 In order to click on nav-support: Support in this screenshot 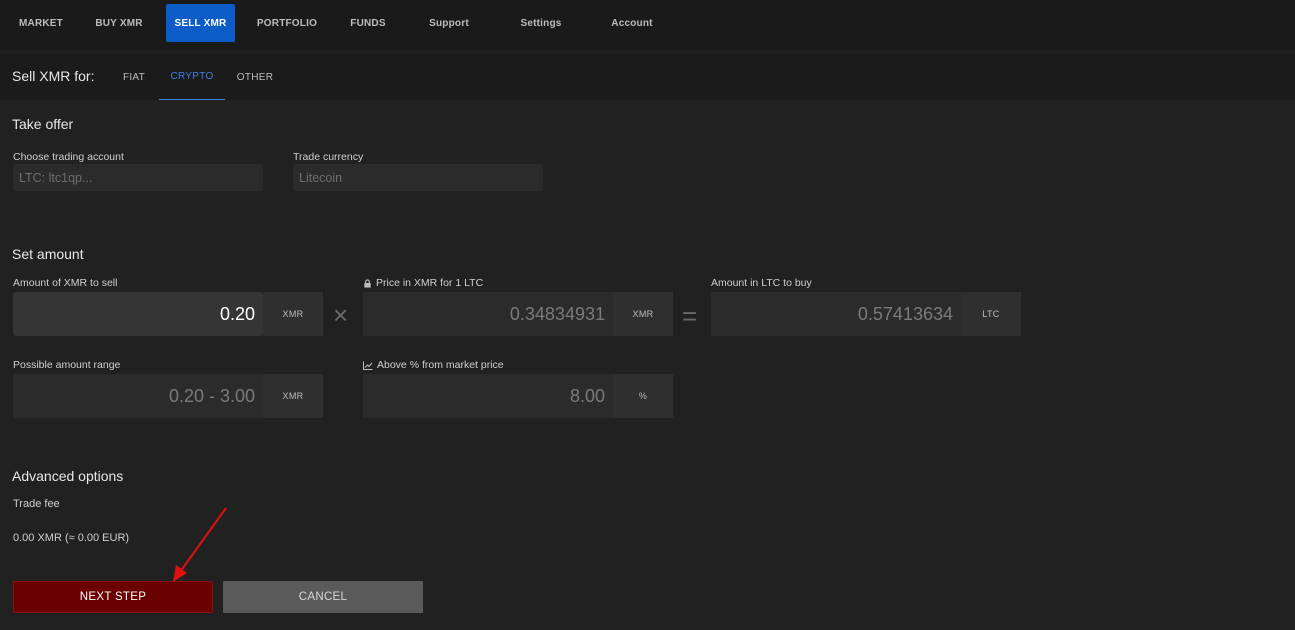, I will do `click(449, 23)`.